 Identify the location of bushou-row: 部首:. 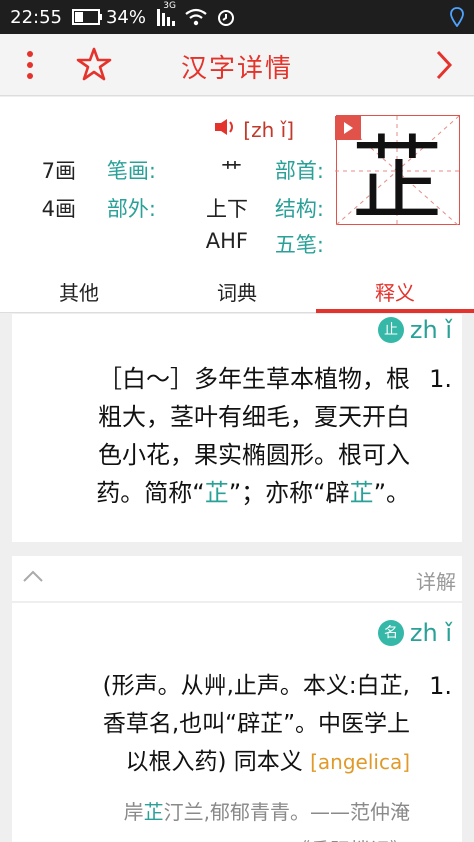
(299, 171).